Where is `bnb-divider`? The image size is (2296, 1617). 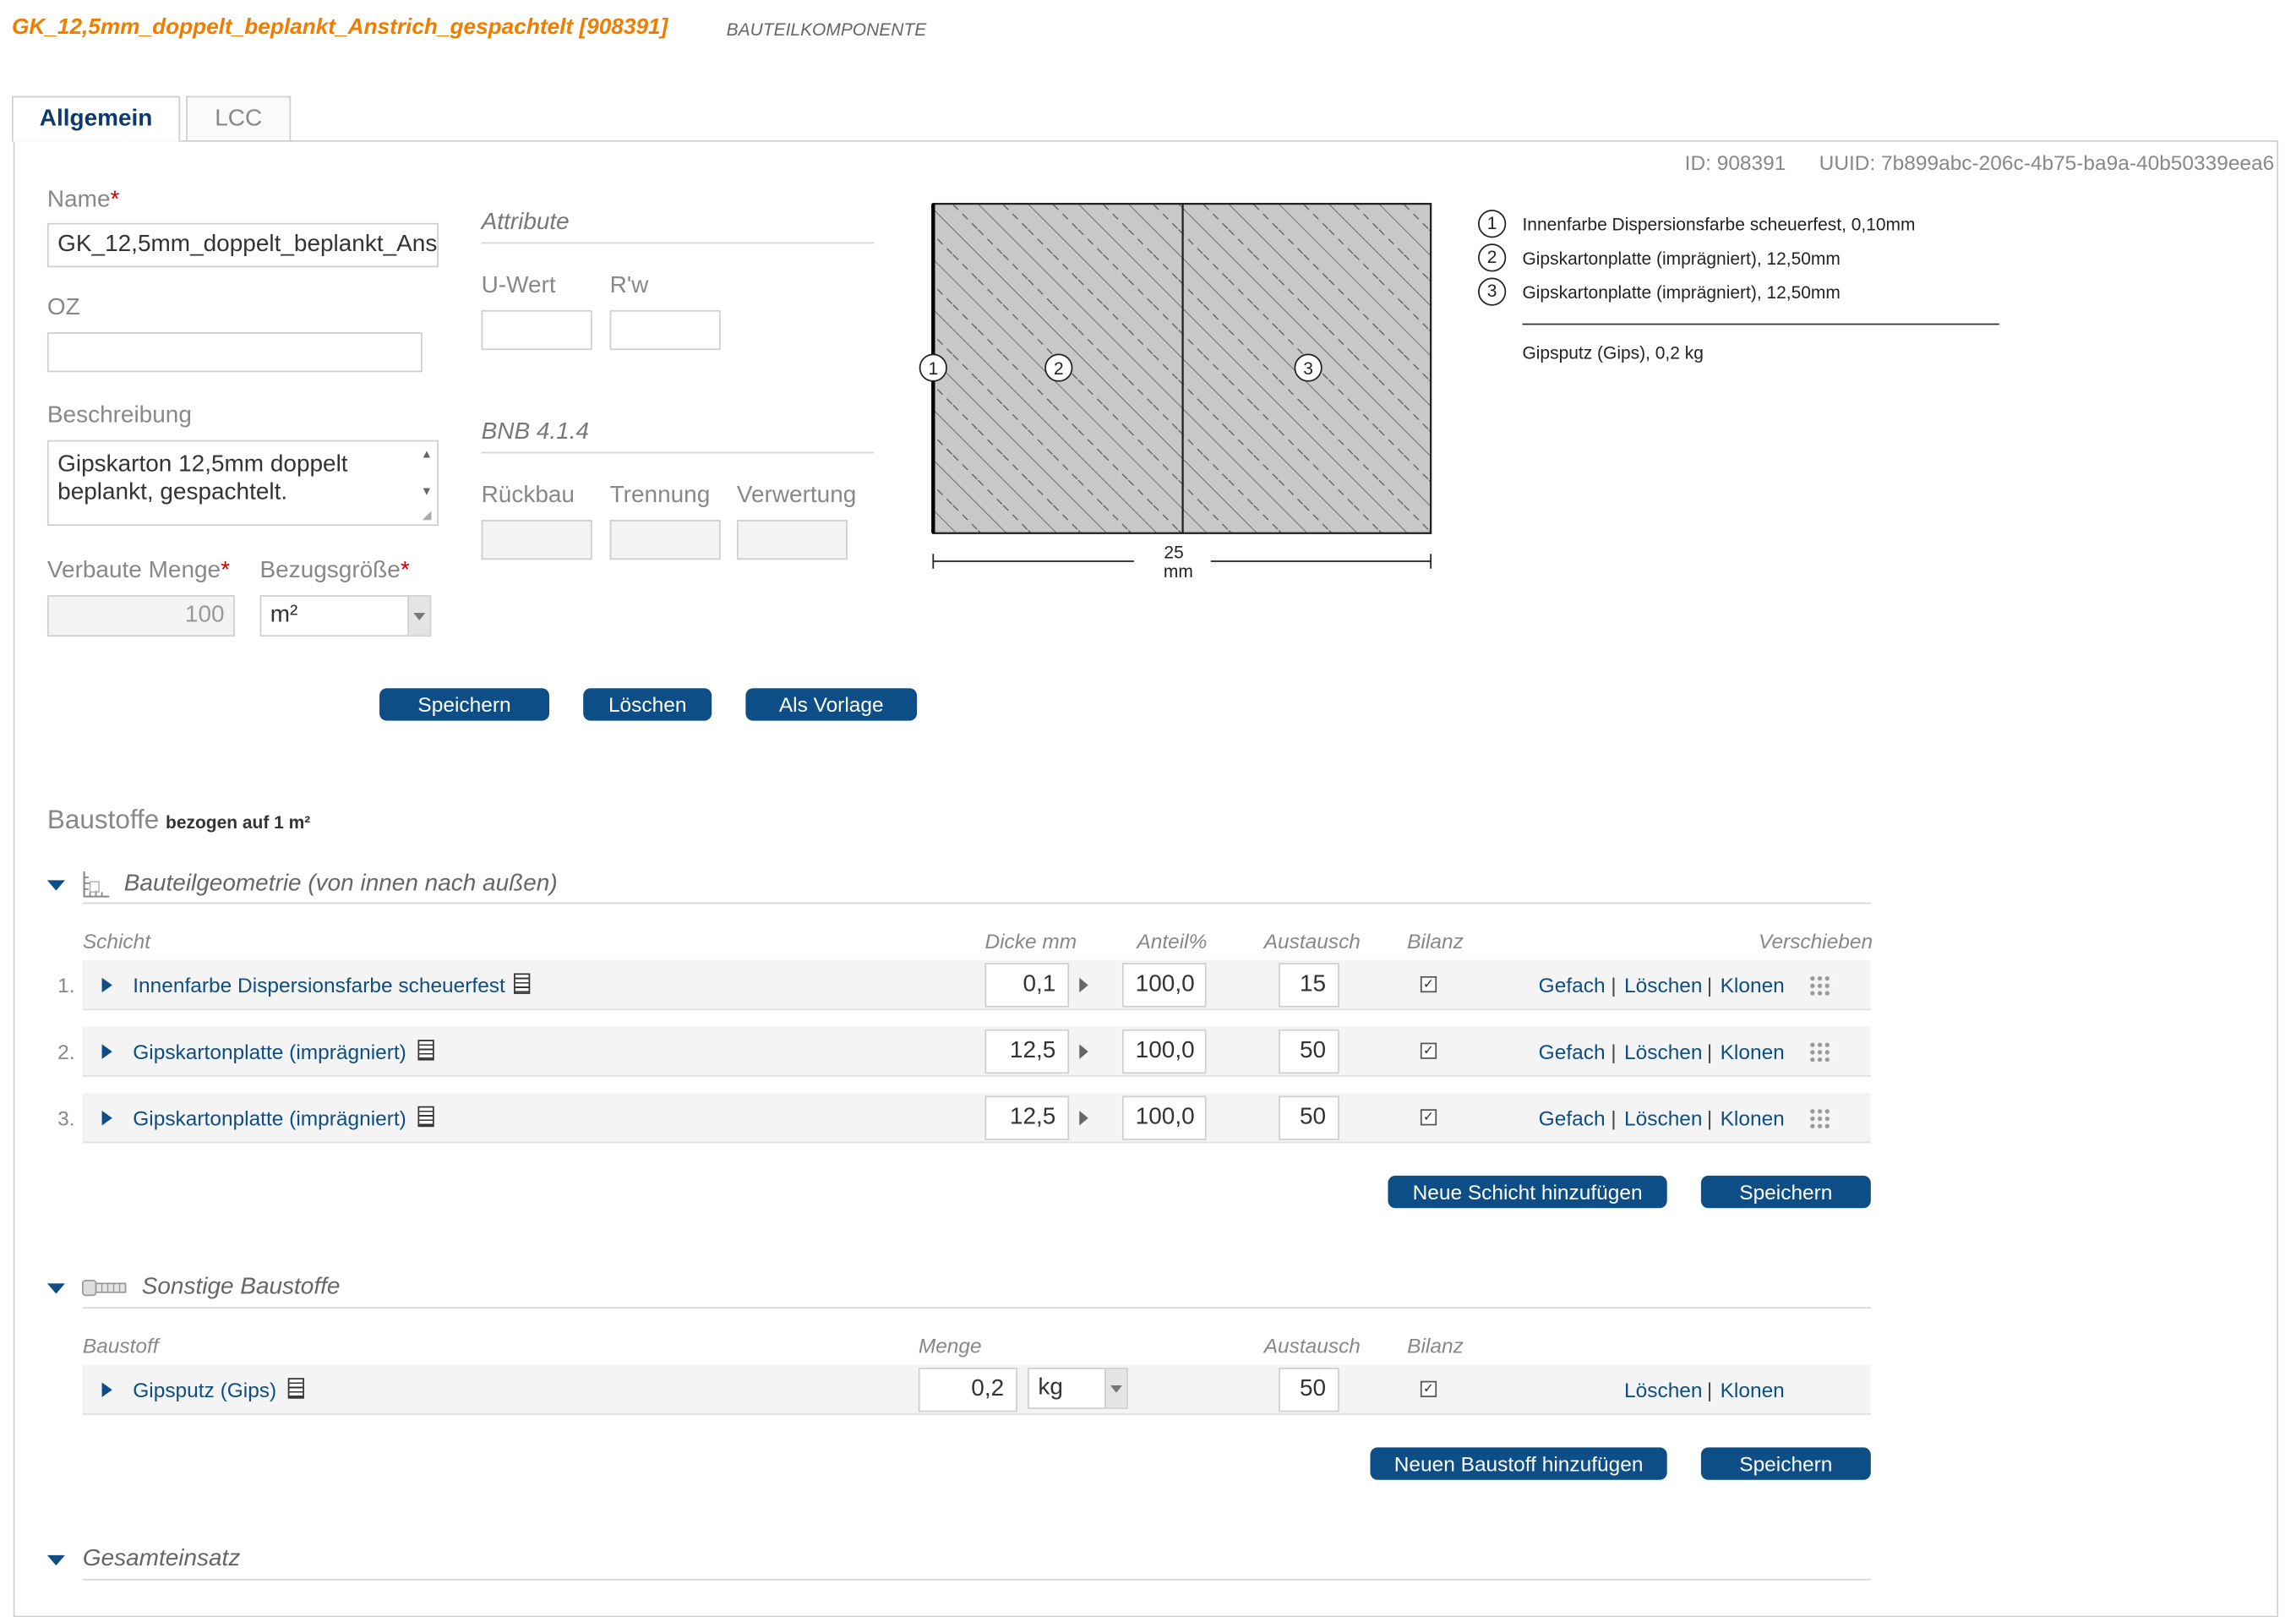
bnb-divider is located at coordinates (678, 453).